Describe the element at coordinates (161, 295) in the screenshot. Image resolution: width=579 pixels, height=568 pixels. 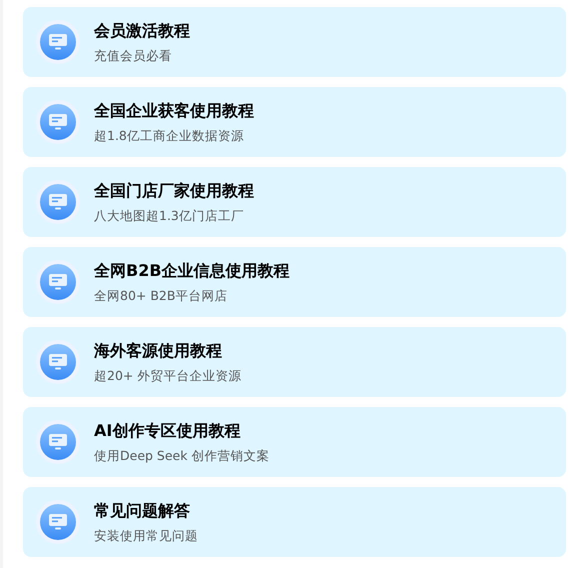
I see `tutorial-subtitle: 全网80+ B2B平台网店` at that location.